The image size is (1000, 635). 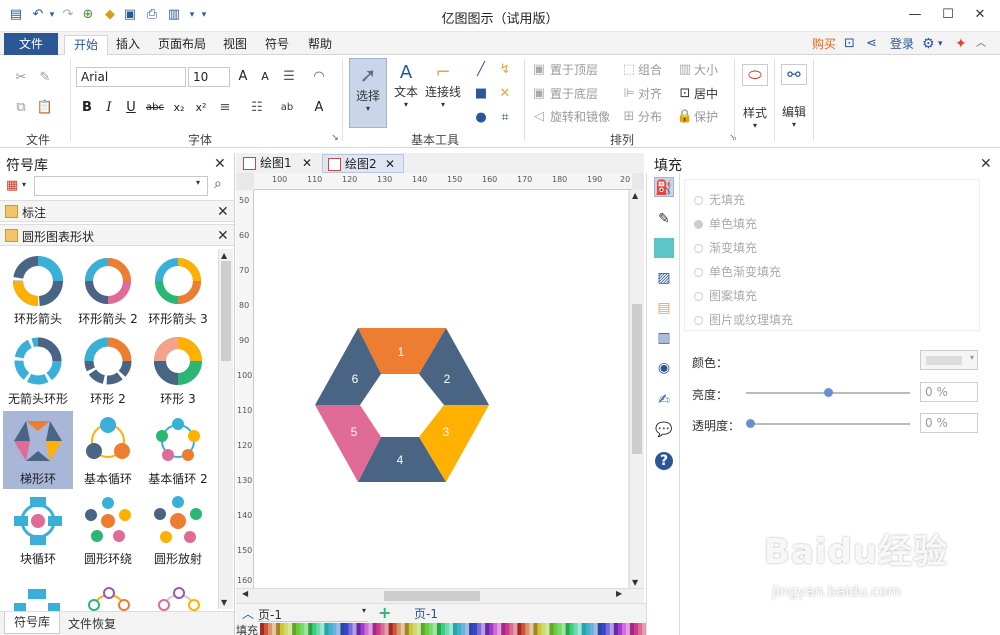 What do you see at coordinates (218, 184) in the screenshot?
I see `search-icon: ⌕` at bounding box center [218, 184].